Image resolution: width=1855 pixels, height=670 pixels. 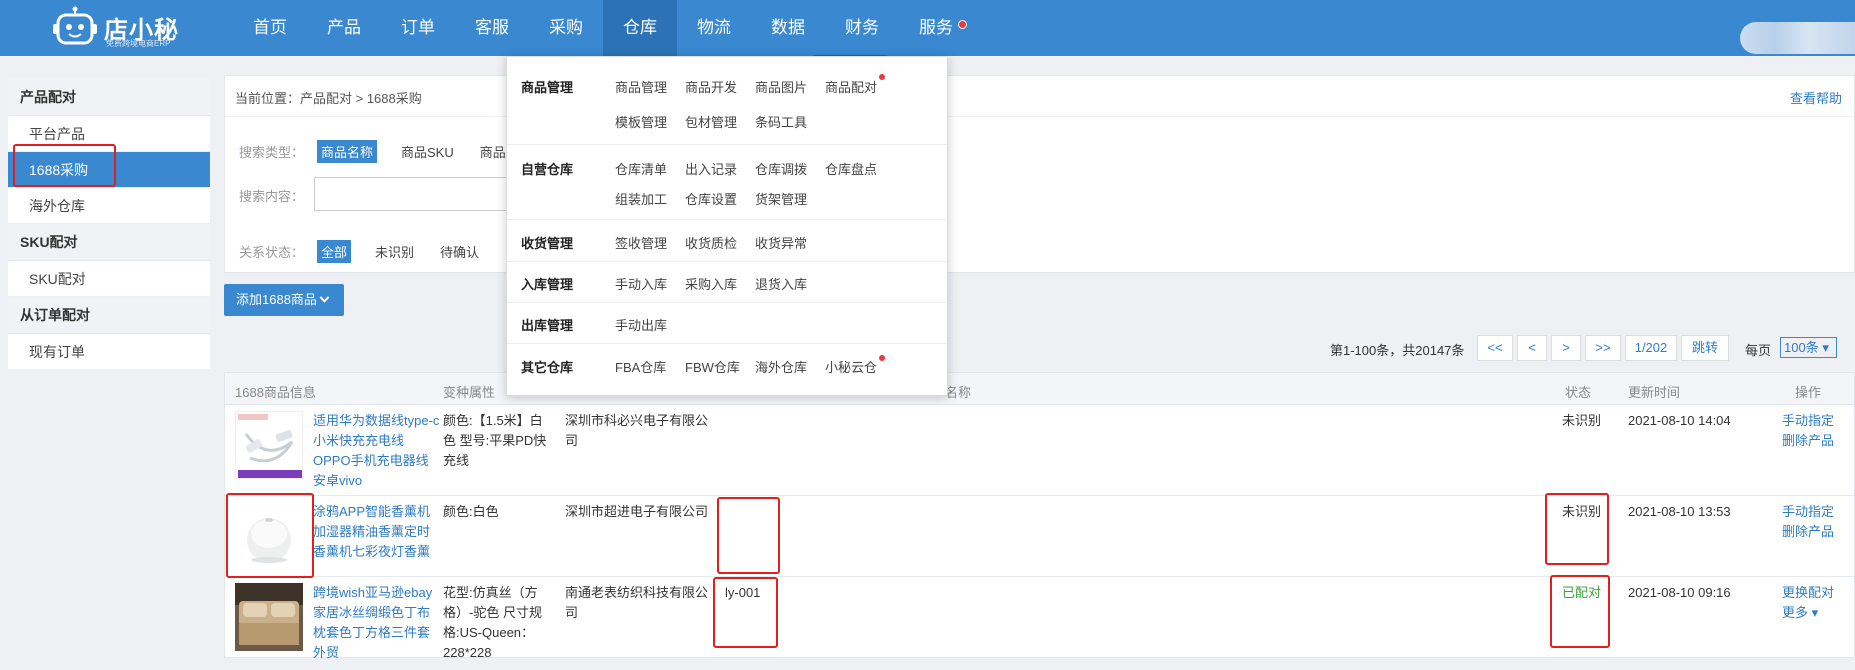 I want to click on row-actions: 更换配对 更多 ▾, so click(x=1808, y=603).